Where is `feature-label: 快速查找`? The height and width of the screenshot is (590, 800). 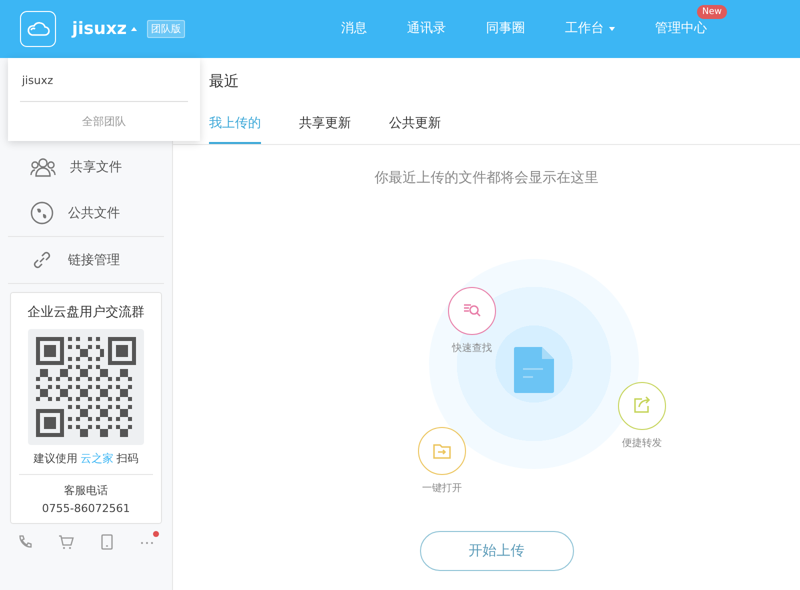 feature-label: 快速查找 is located at coordinates (472, 348).